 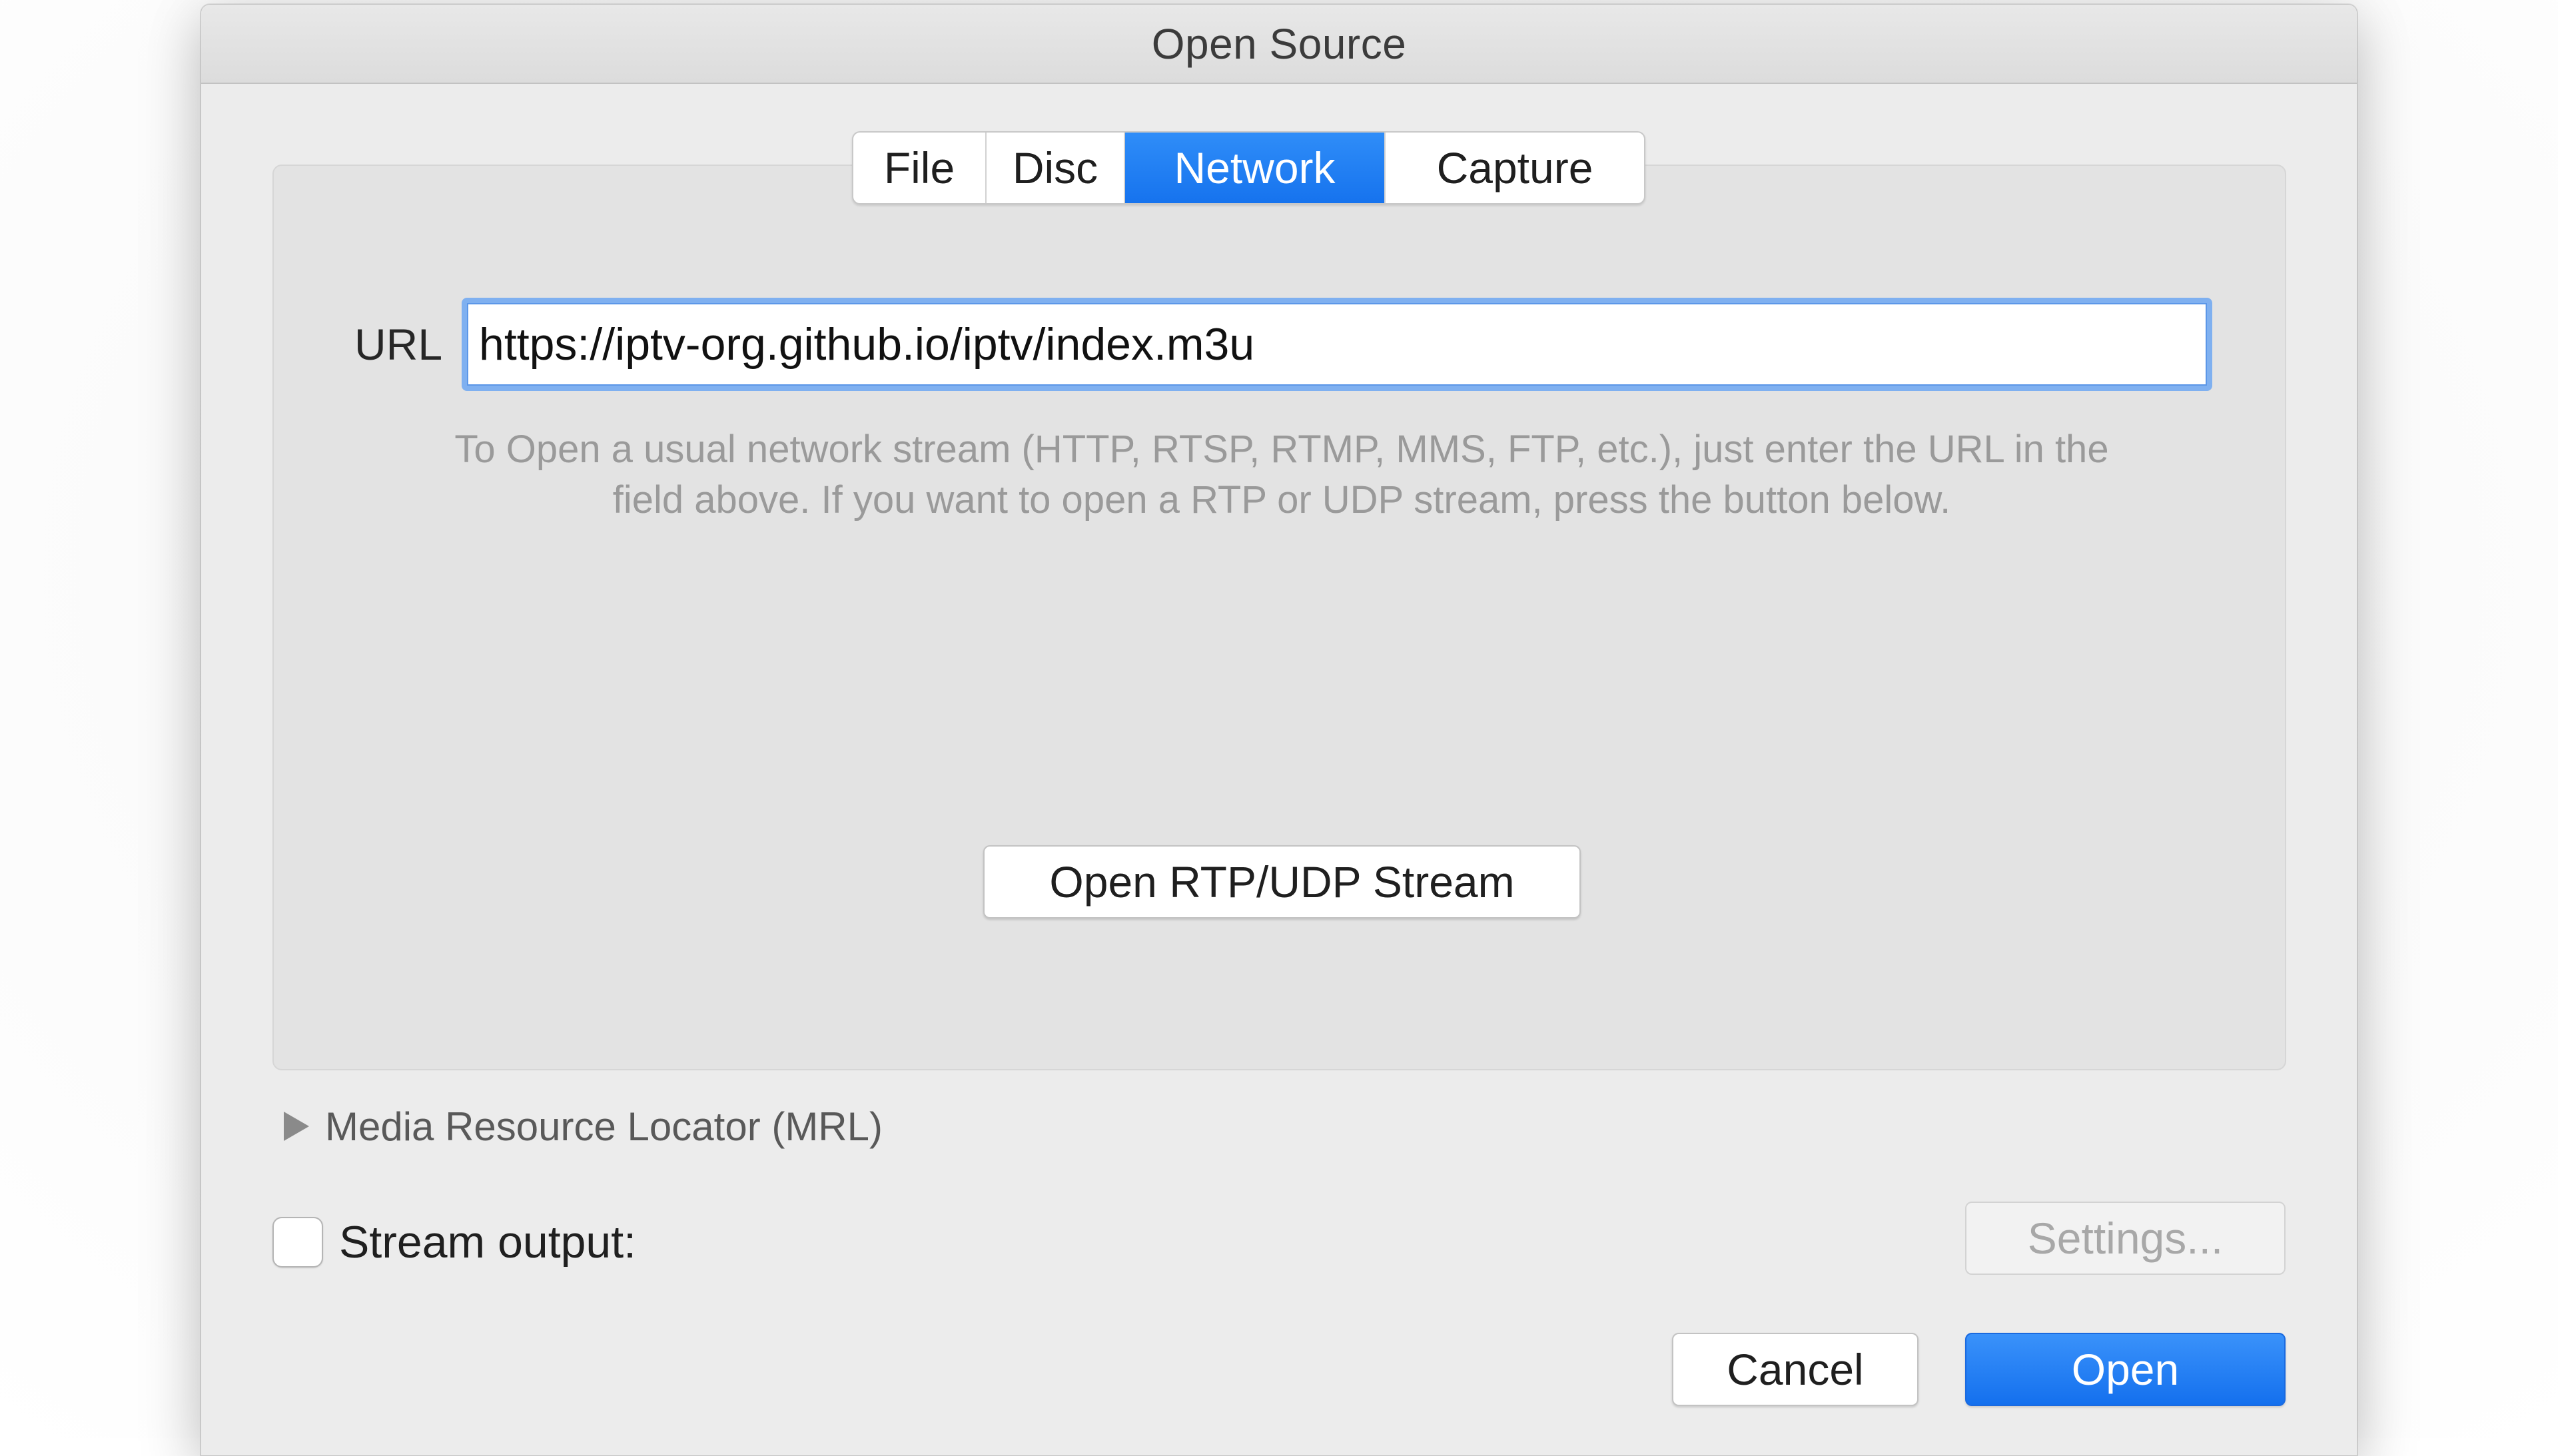 I want to click on stream-output-checkbox, so click(x=297, y=1242).